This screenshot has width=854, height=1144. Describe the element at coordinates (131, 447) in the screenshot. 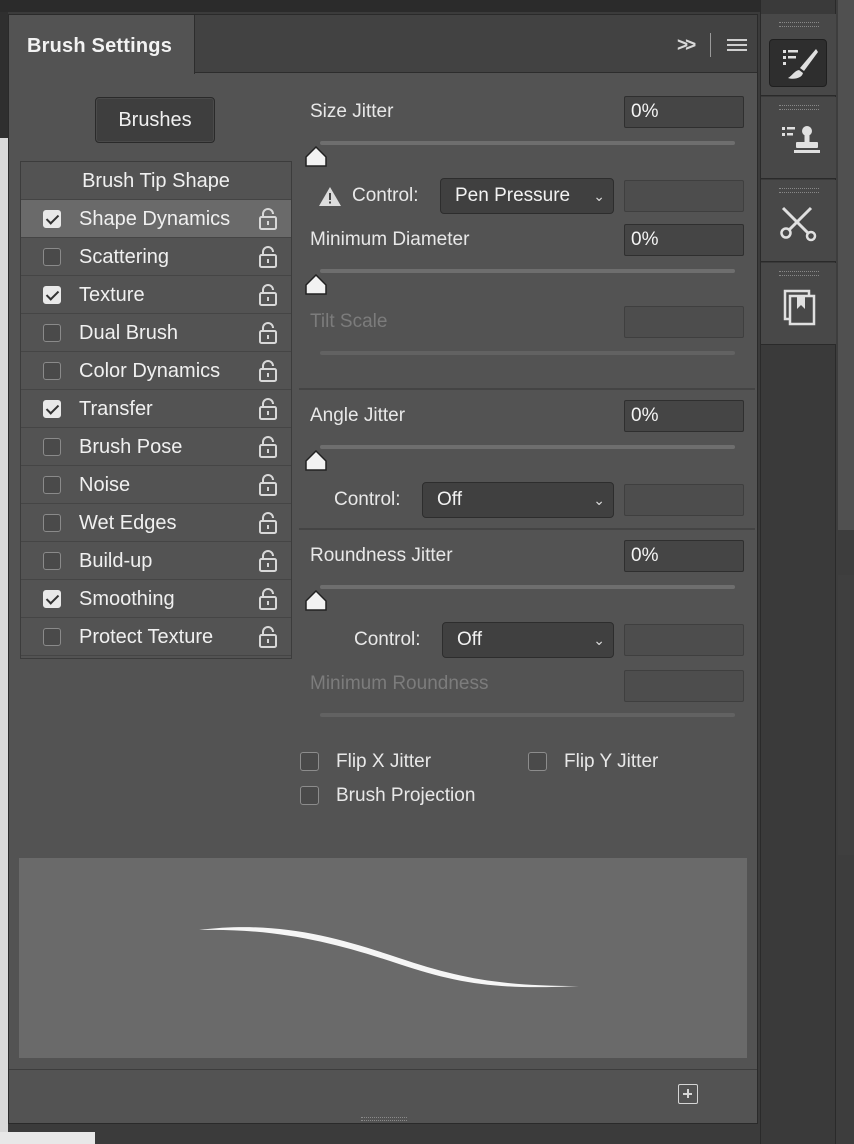

I see `option-label: Brush Pose` at that location.